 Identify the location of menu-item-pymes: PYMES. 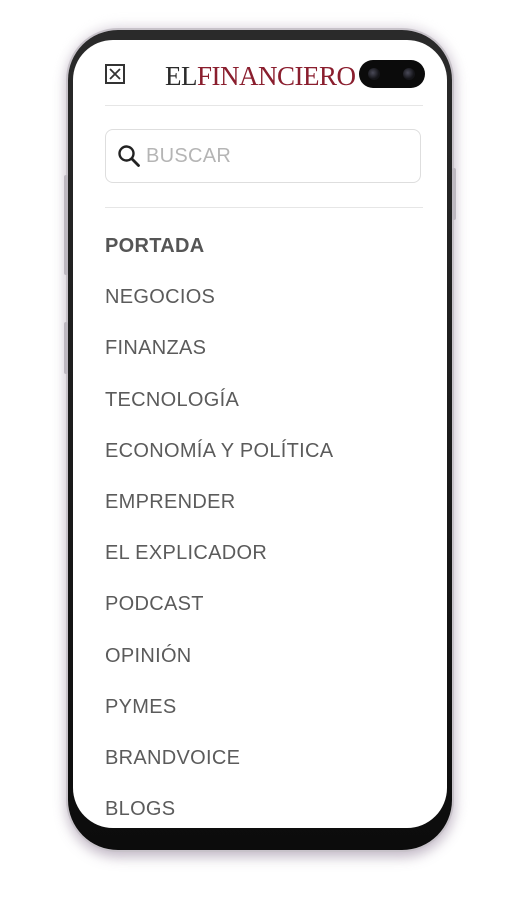
(219, 712).